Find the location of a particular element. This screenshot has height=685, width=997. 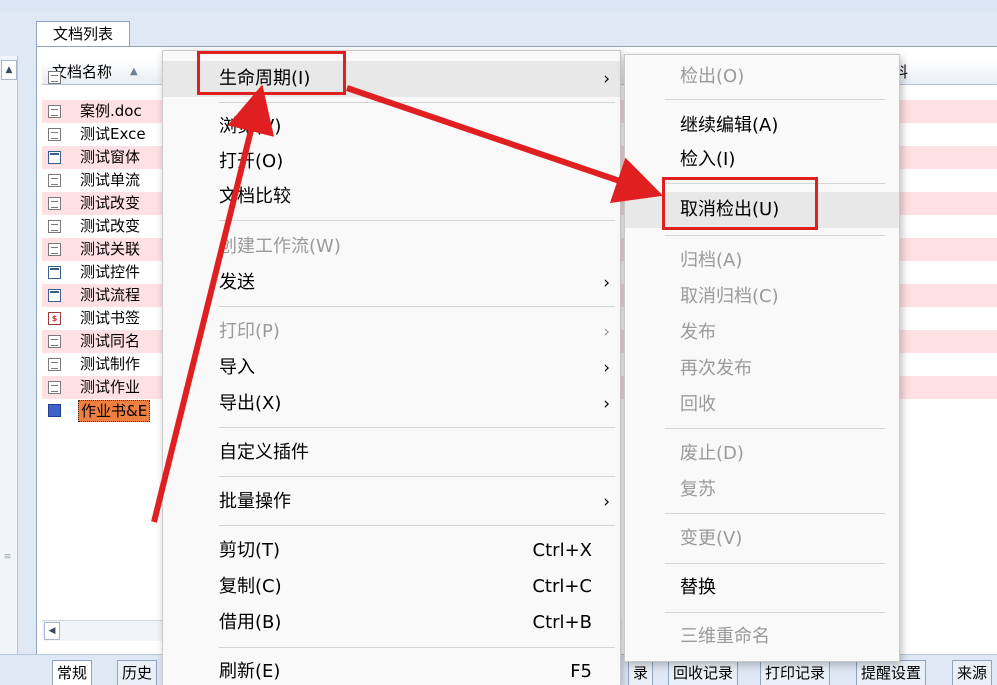

annotation-arrow-up is located at coordinates (213, 303).